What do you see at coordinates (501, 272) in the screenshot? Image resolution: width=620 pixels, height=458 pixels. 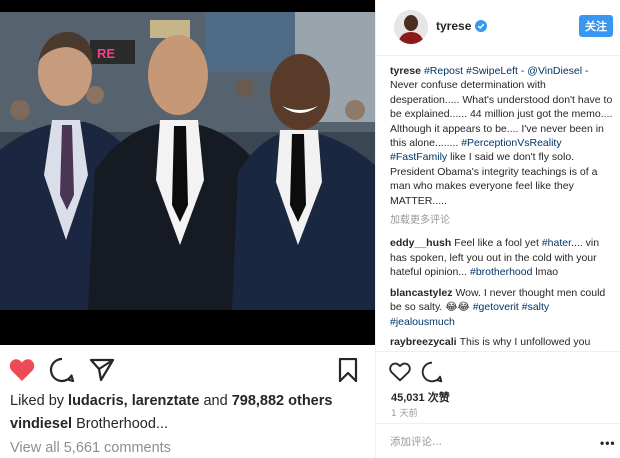 I see `hashtag-link: #brotherhood` at bounding box center [501, 272].